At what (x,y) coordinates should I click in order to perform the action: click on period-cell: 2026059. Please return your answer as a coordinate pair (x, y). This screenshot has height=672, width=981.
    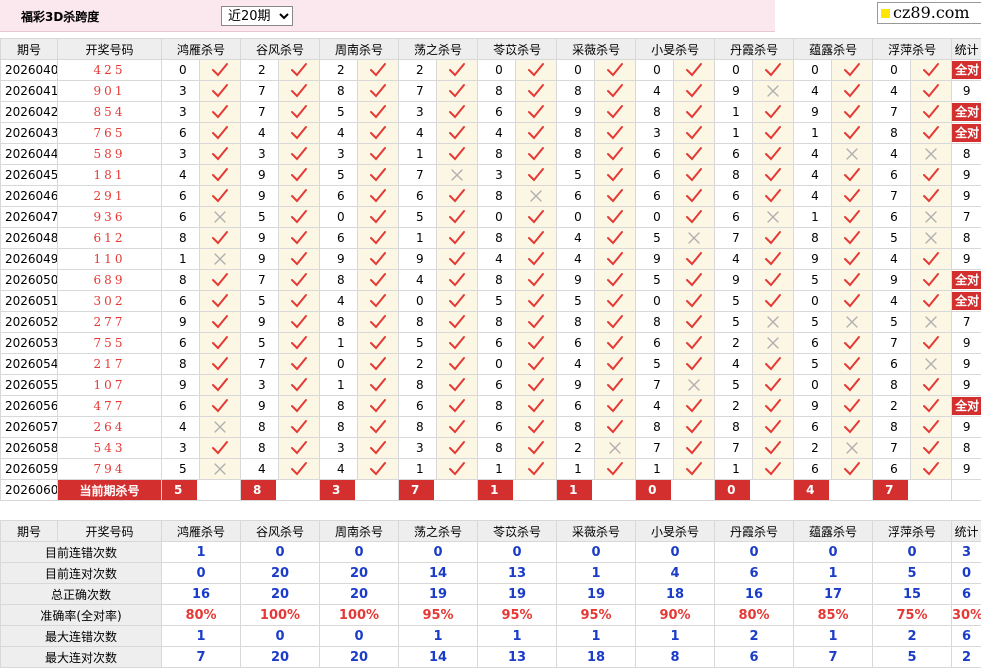
    Looking at the image, I should click on (29, 469).